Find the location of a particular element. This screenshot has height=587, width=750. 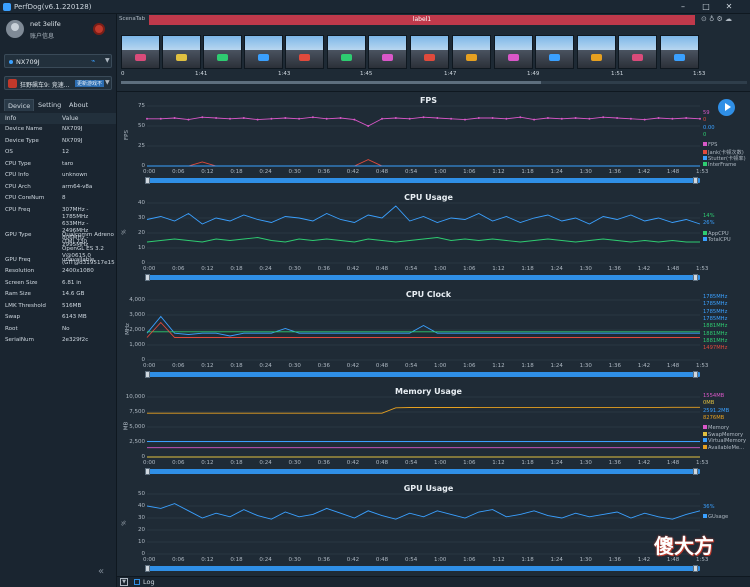

x-tick-label: 0:36 is located at coordinates (323, 172).